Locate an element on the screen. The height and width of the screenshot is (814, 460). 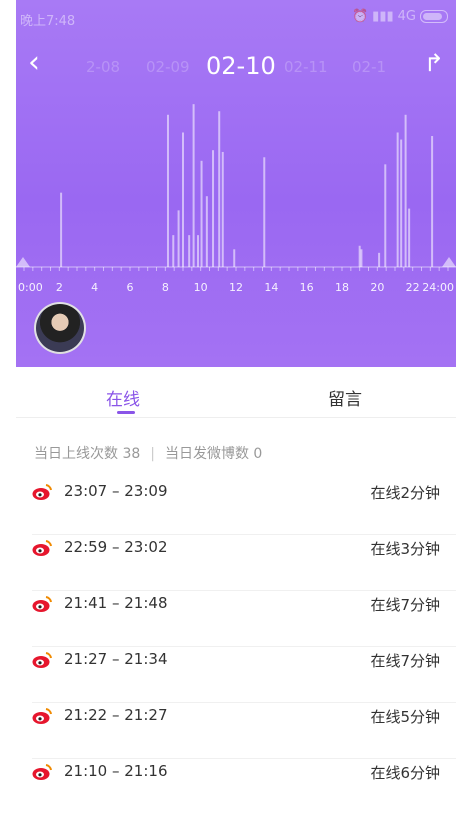
daily-summary: 当日上线次数 38 | 当日发微博数 0 is located at coordinates (148, 453).